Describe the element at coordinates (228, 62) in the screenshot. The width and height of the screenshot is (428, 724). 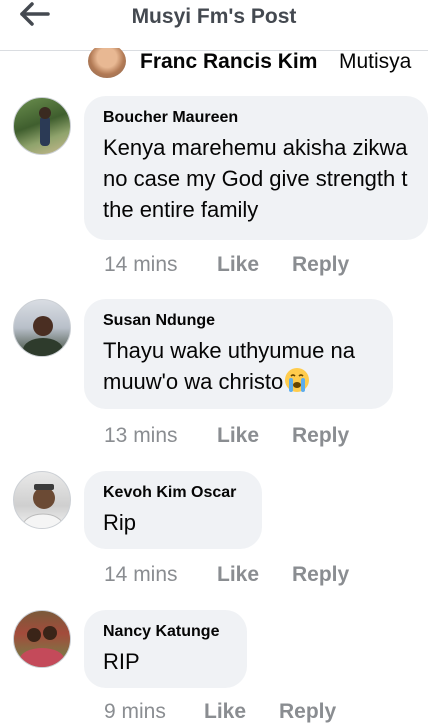
I see `reply-author: Franc Rancis Kim` at that location.